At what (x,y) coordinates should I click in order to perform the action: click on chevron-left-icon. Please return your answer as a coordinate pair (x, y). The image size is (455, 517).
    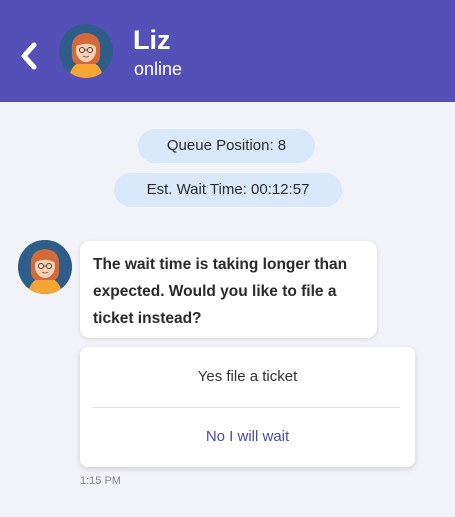
    Looking at the image, I should click on (29, 56).